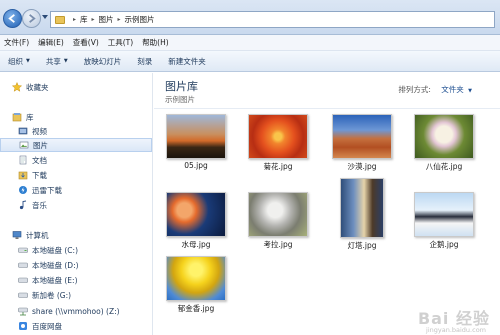 This screenshot has width=500, height=335. Describe the element at coordinates (250, 61) in the screenshot. I see `command-bar: 组织 ▼ 共享 ▼ 放映幻灯片 刻录 新建文件夹` at that location.